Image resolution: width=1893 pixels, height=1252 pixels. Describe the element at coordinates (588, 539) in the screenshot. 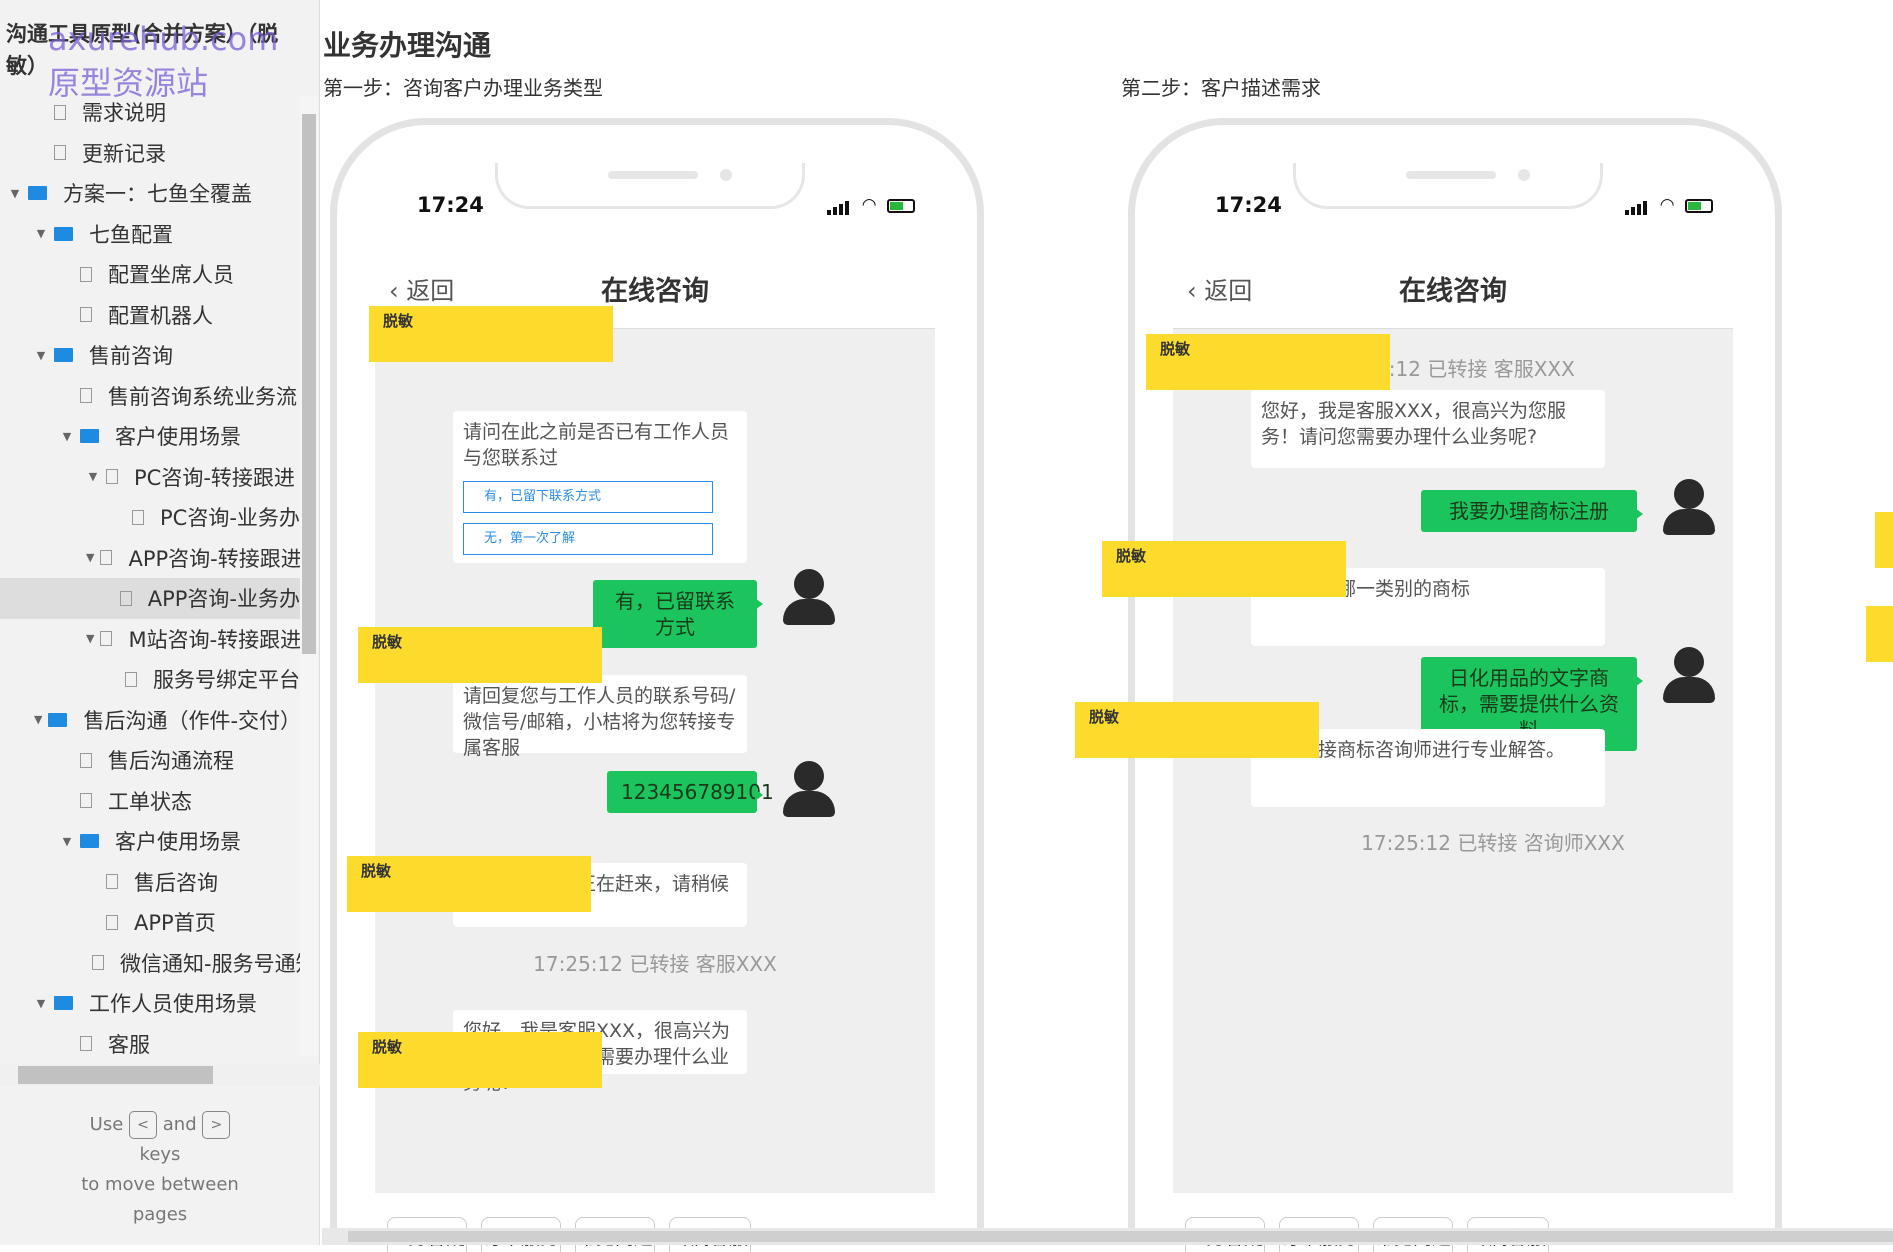

I see `option-first-time-button: 无，第一次了解` at that location.